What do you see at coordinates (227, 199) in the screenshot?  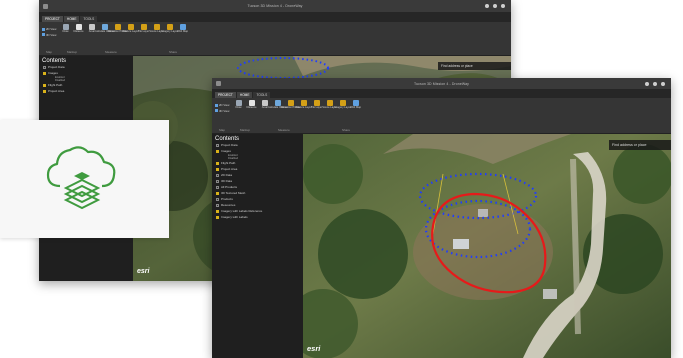 I see `layer-label: Products` at bounding box center [227, 199].